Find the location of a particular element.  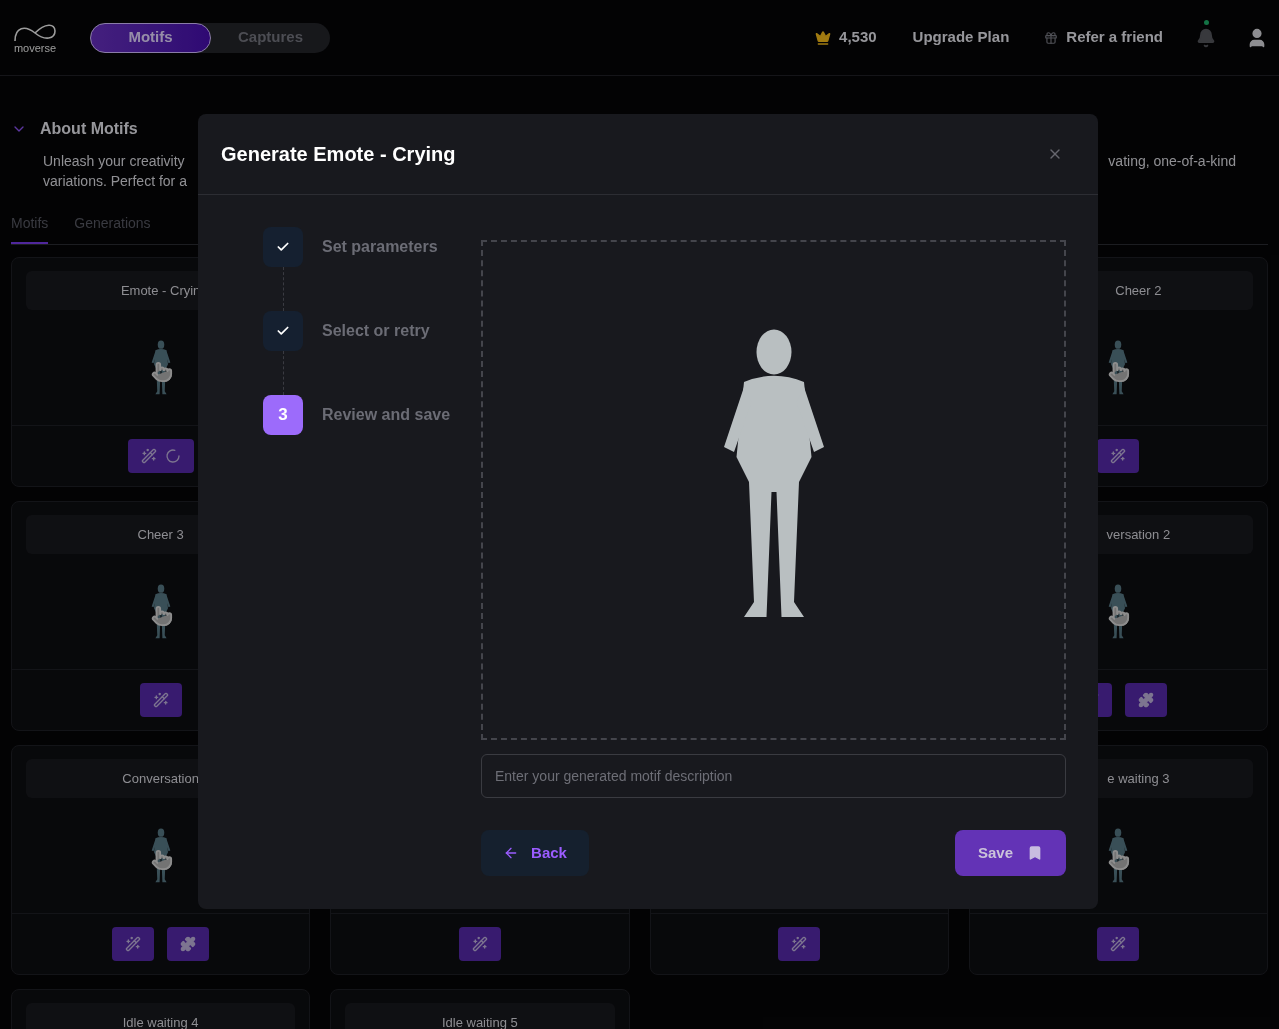

step-label: Review and save is located at coordinates (386, 415).